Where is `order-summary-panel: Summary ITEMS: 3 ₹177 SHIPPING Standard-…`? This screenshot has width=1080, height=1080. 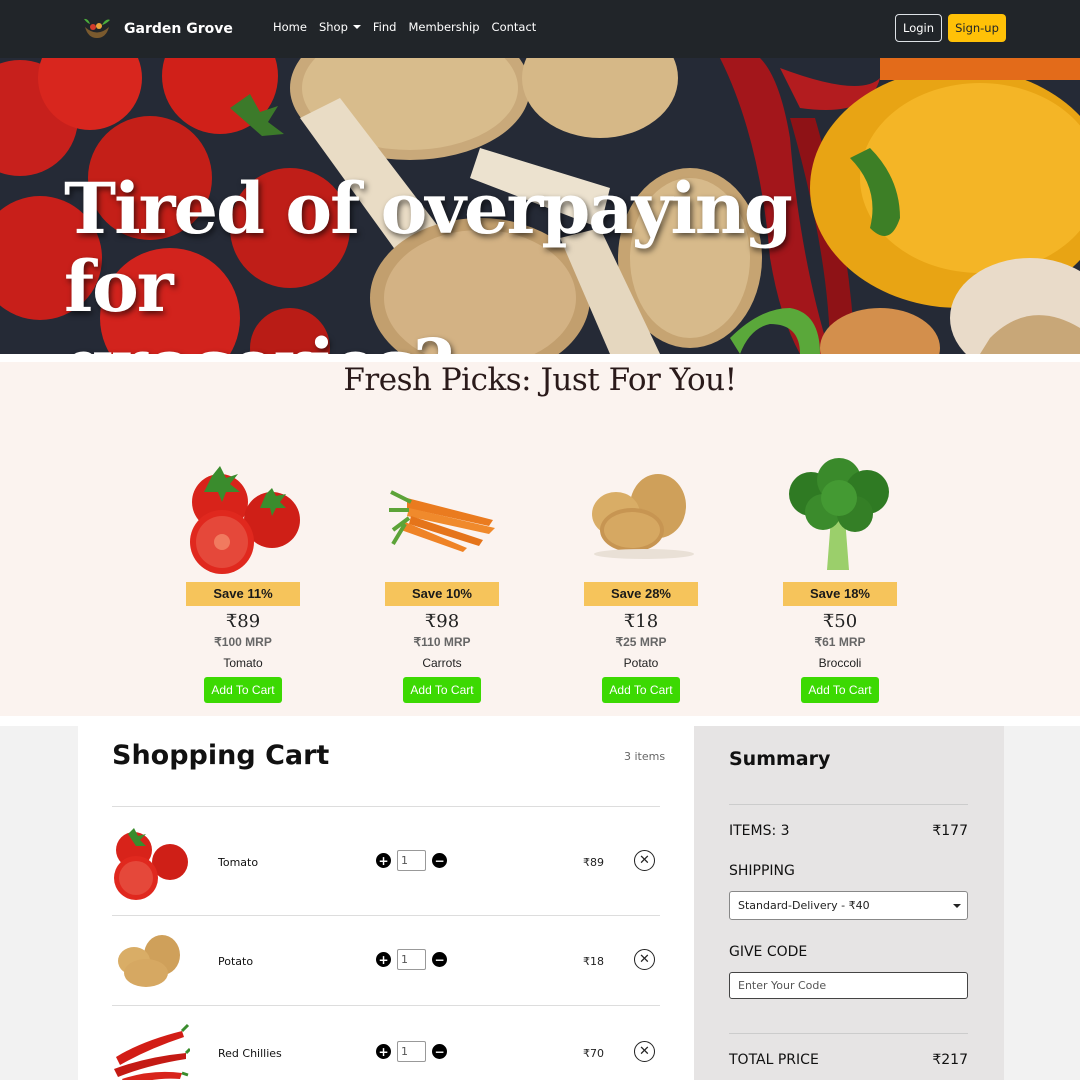 order-summary-panel: Summary ITEMS: 3 ₹177 SHIPPING Standard-… is located at coordinates (849, 903).